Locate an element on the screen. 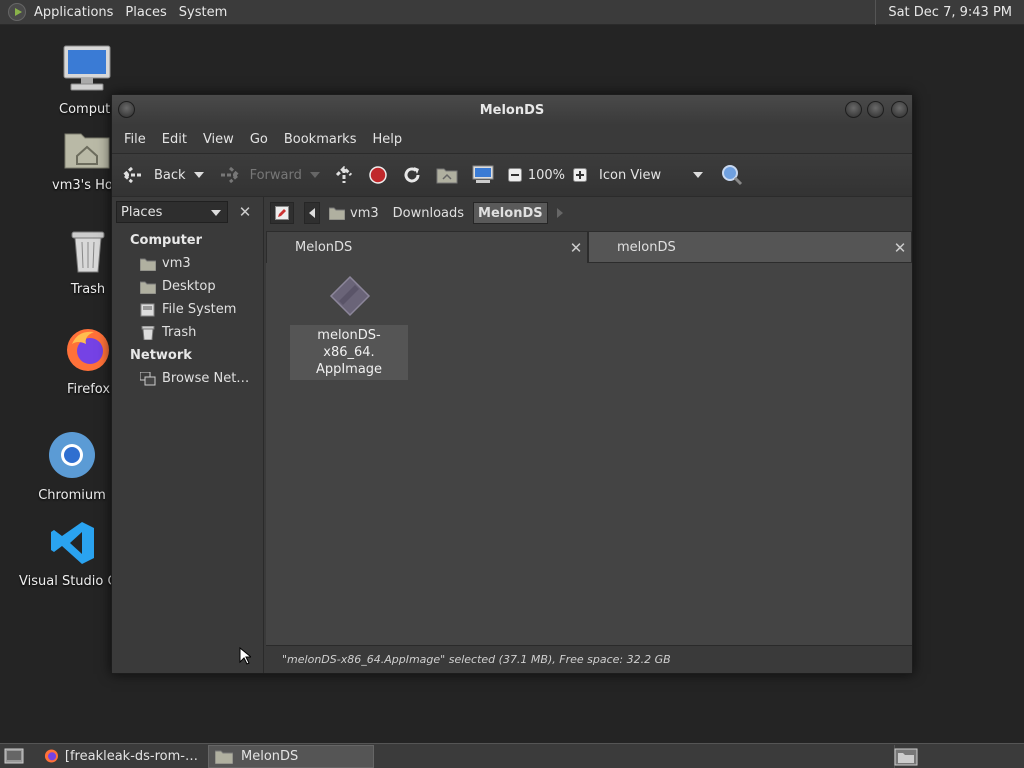 The image size is (1024, 768). drive-icon is located at coordinates (147, 309).